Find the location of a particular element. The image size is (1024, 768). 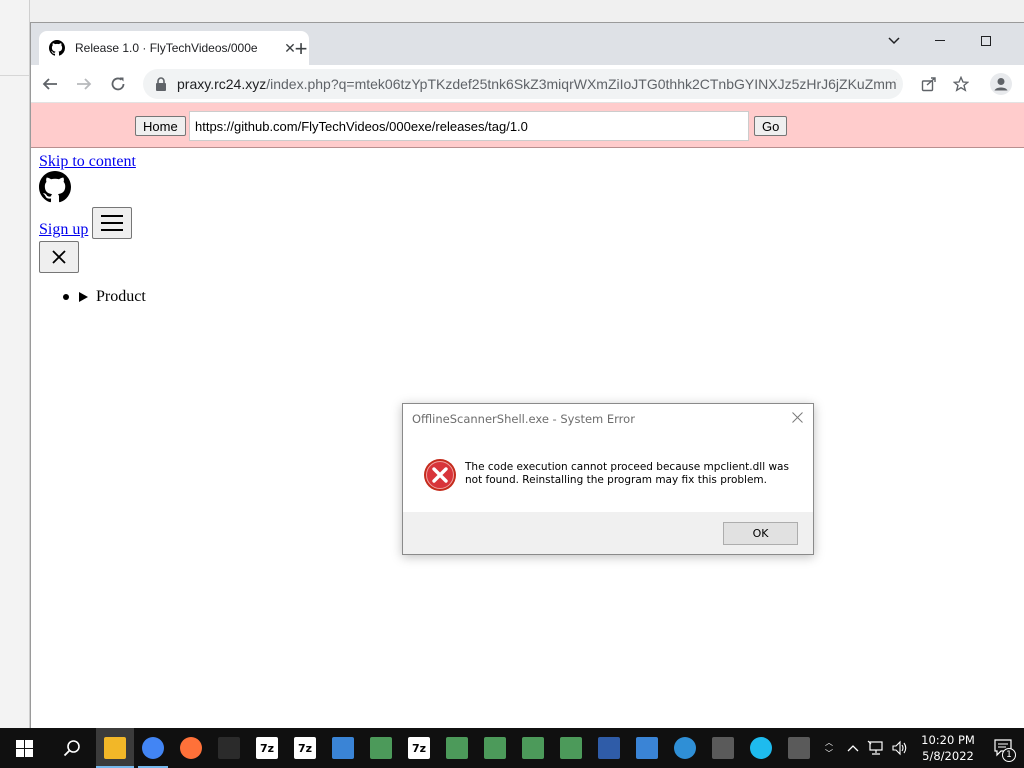

browser-titlebar: Release 1.0 · FlyTechVideos/000e ✕ + is located at coordinates (527, 44).